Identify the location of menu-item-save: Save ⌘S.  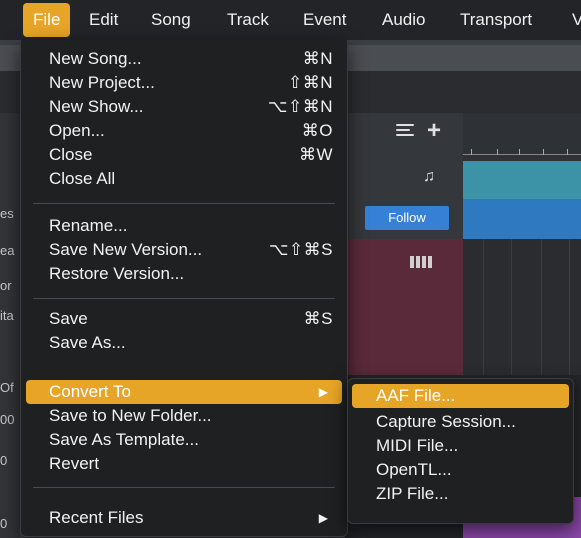
(184, 319).